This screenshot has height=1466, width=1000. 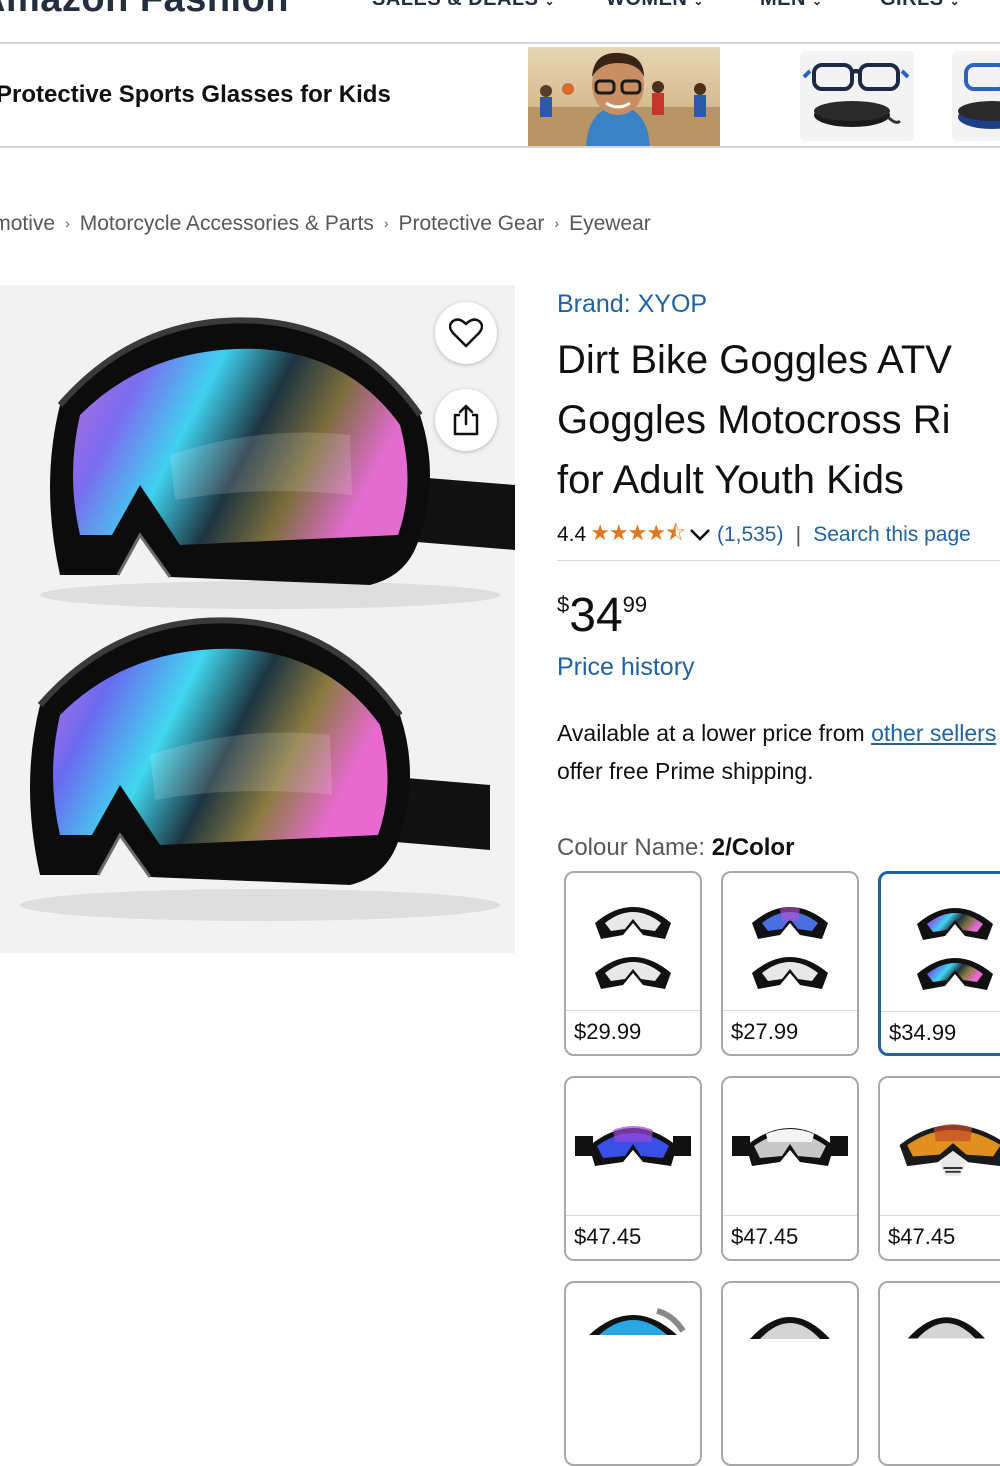 What do you see at coordinates (633, 941) in the screenshot?
I see `clear-goggles-pair-icon` at bounding box center [633, 941].